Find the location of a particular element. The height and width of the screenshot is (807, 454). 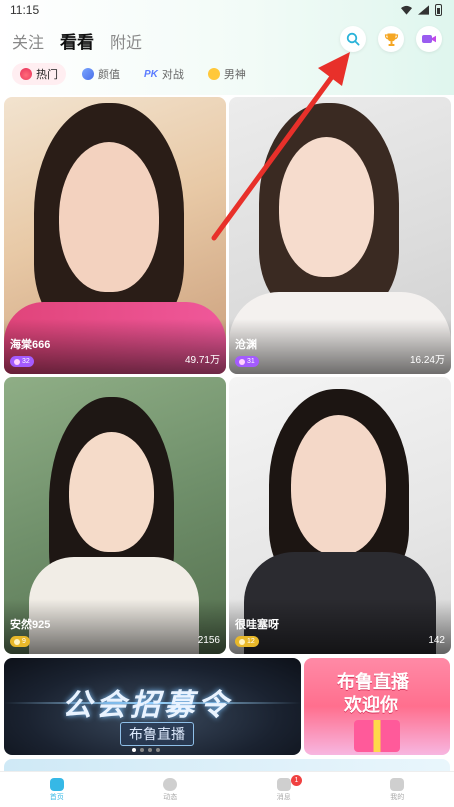

guild-recruit-banner: 公会招募令 布鲁直播 is located at coordinates (152, 706).